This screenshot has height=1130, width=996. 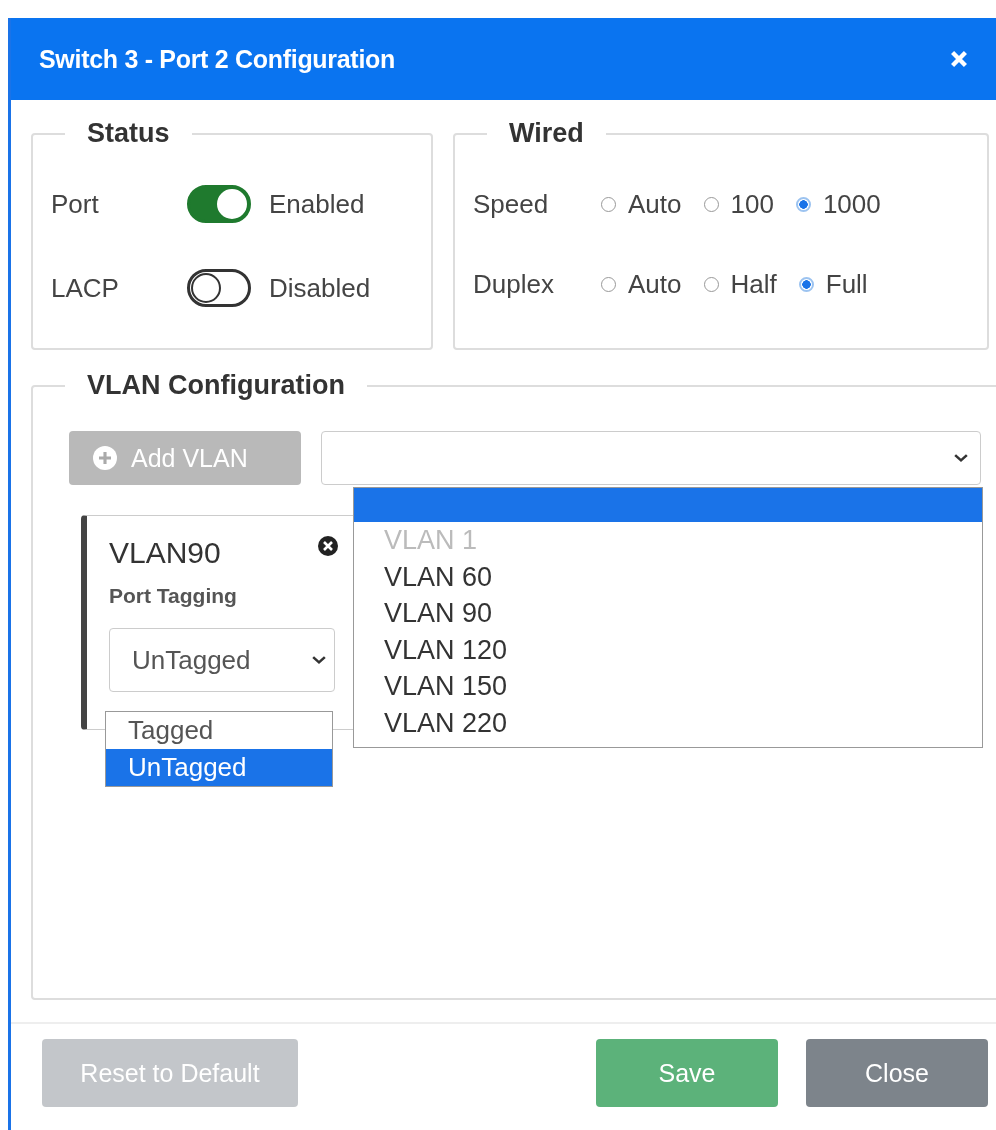 I want to click on dropdown-option: UnTagged, so click(x=219, y=767).